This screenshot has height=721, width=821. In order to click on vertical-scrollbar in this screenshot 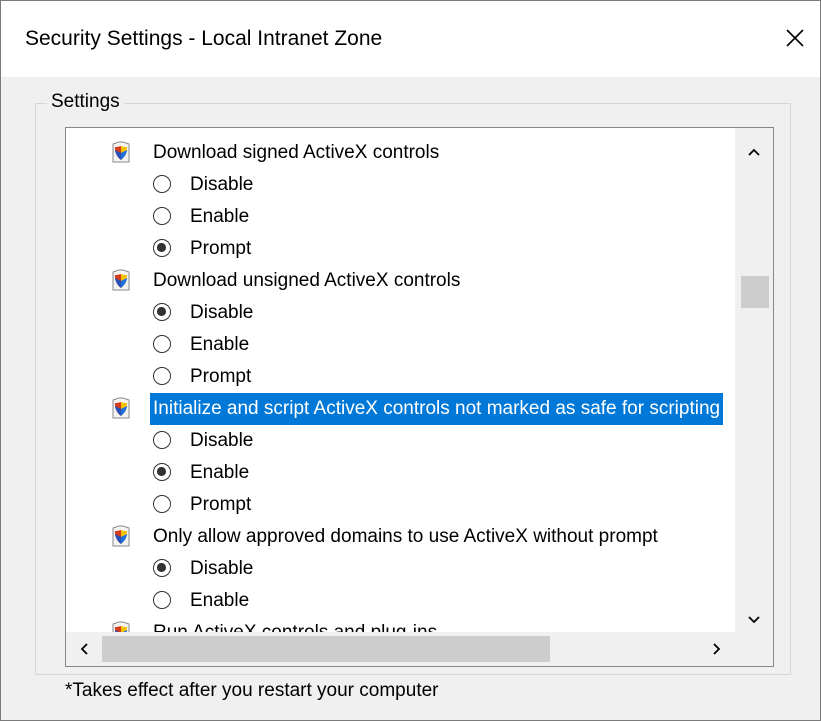, I will do `click(754, 380)`.